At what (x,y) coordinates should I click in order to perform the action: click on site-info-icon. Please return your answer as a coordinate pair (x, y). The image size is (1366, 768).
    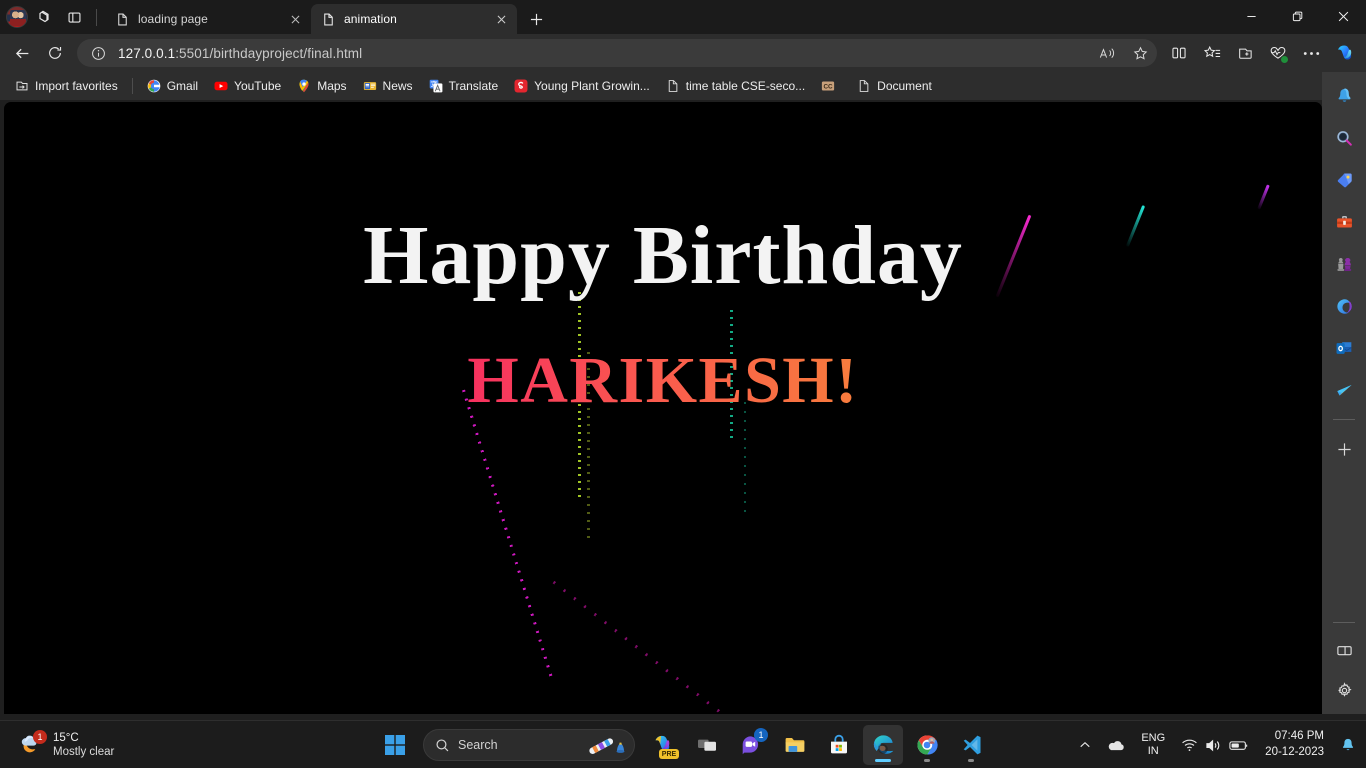
    Looking at the image, I should click on (98, 53).